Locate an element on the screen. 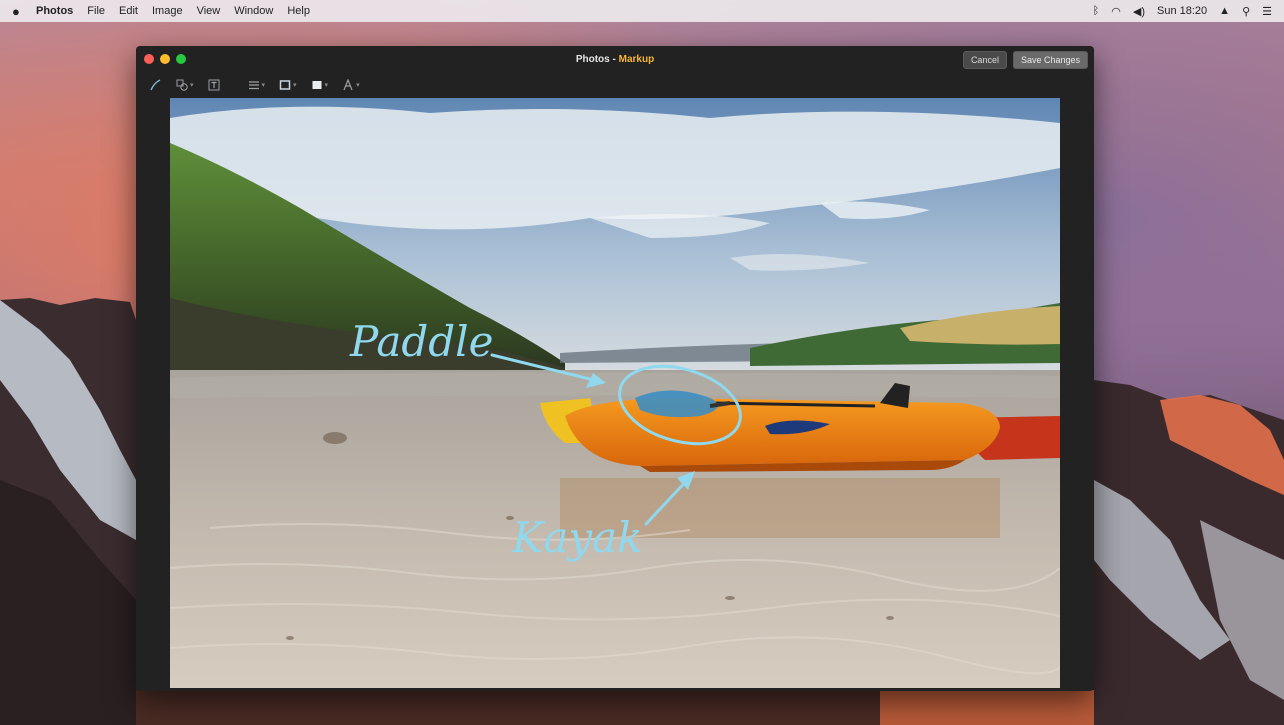  markup-toolbar: ▾ ▾ ▾ ▾ ▾ is located at coordinates (615, 85).